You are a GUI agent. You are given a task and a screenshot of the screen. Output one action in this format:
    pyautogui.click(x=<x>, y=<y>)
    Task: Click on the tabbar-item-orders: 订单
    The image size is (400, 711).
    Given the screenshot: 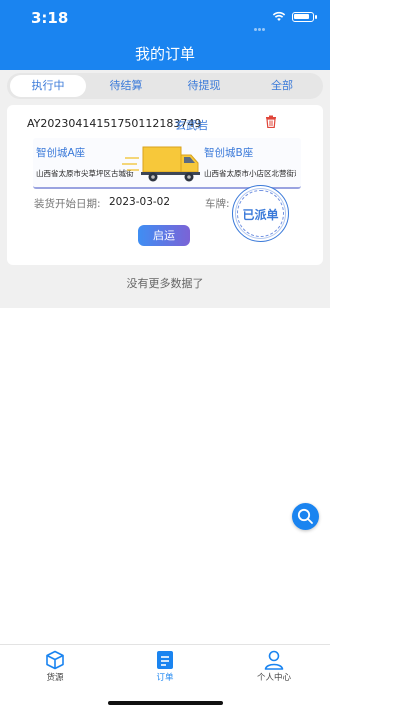 What is the action you would take?
    pyautogui.click(x=165, y=665)
    